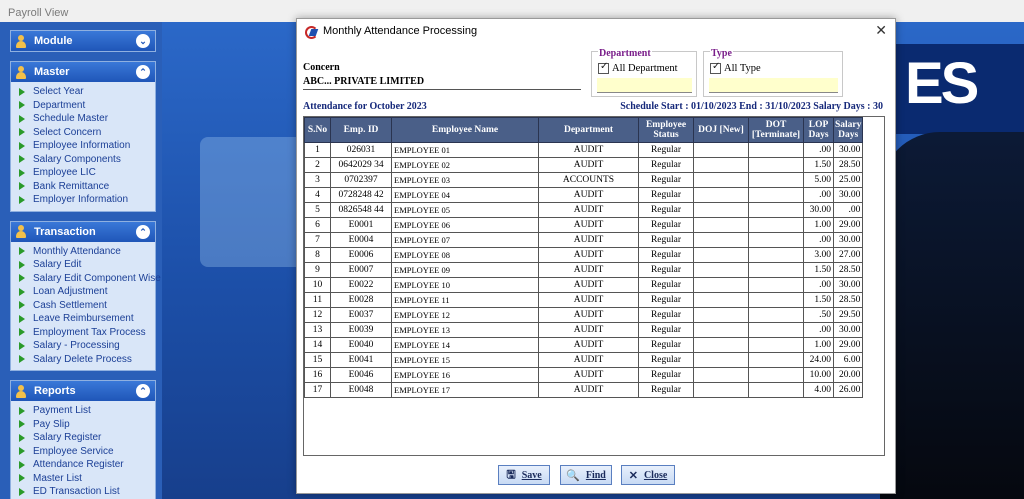 The height and width of the screenshot is (499, 1024). I want to click on table-row: 6 E0001 EMPLOYEE 06 AUDIT Regular 1.00 29.00, so click(584, 225).